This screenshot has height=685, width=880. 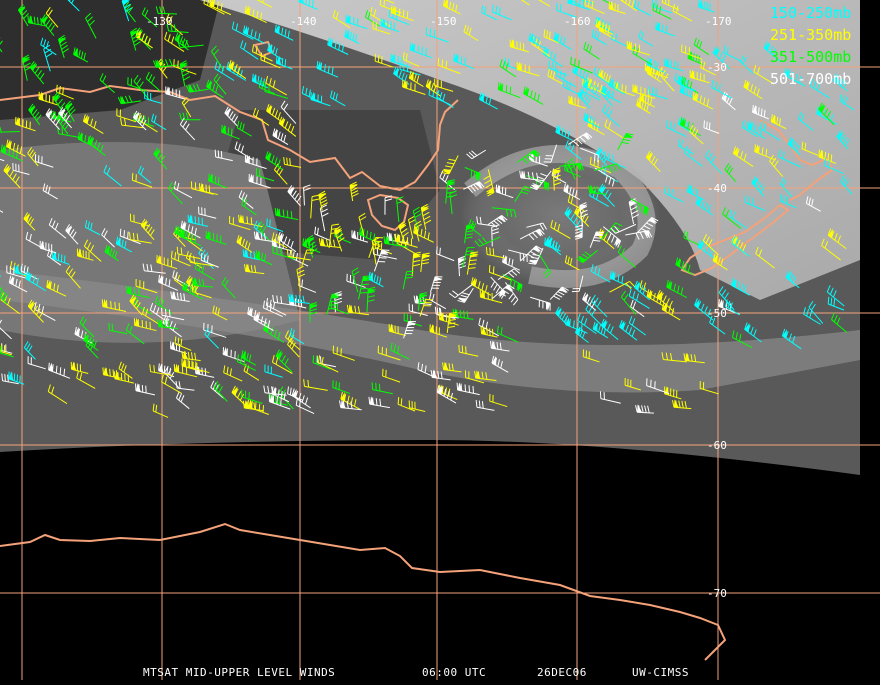 What do you see at coordinates (810, 13) in the screenshot?
I see `legend-150-250mb: 150-250mb` at bounding box center [810, 13].